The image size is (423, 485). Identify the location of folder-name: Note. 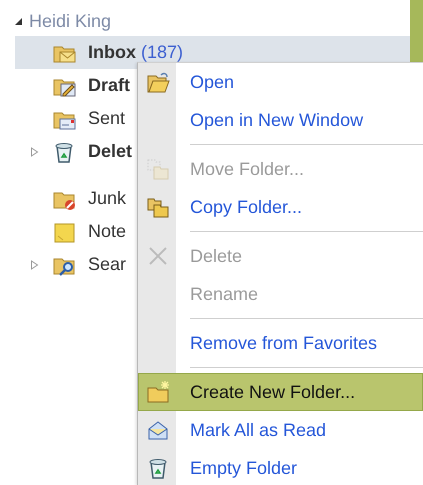
(107, 231).